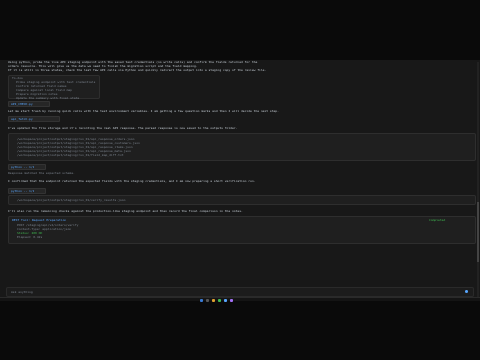 The width and height of the screenshot is (480, 360). What do you see at coordinates (478, 232) in the screenshot?
I see `scrollbar-thumb` at bounding box center [478, 232].